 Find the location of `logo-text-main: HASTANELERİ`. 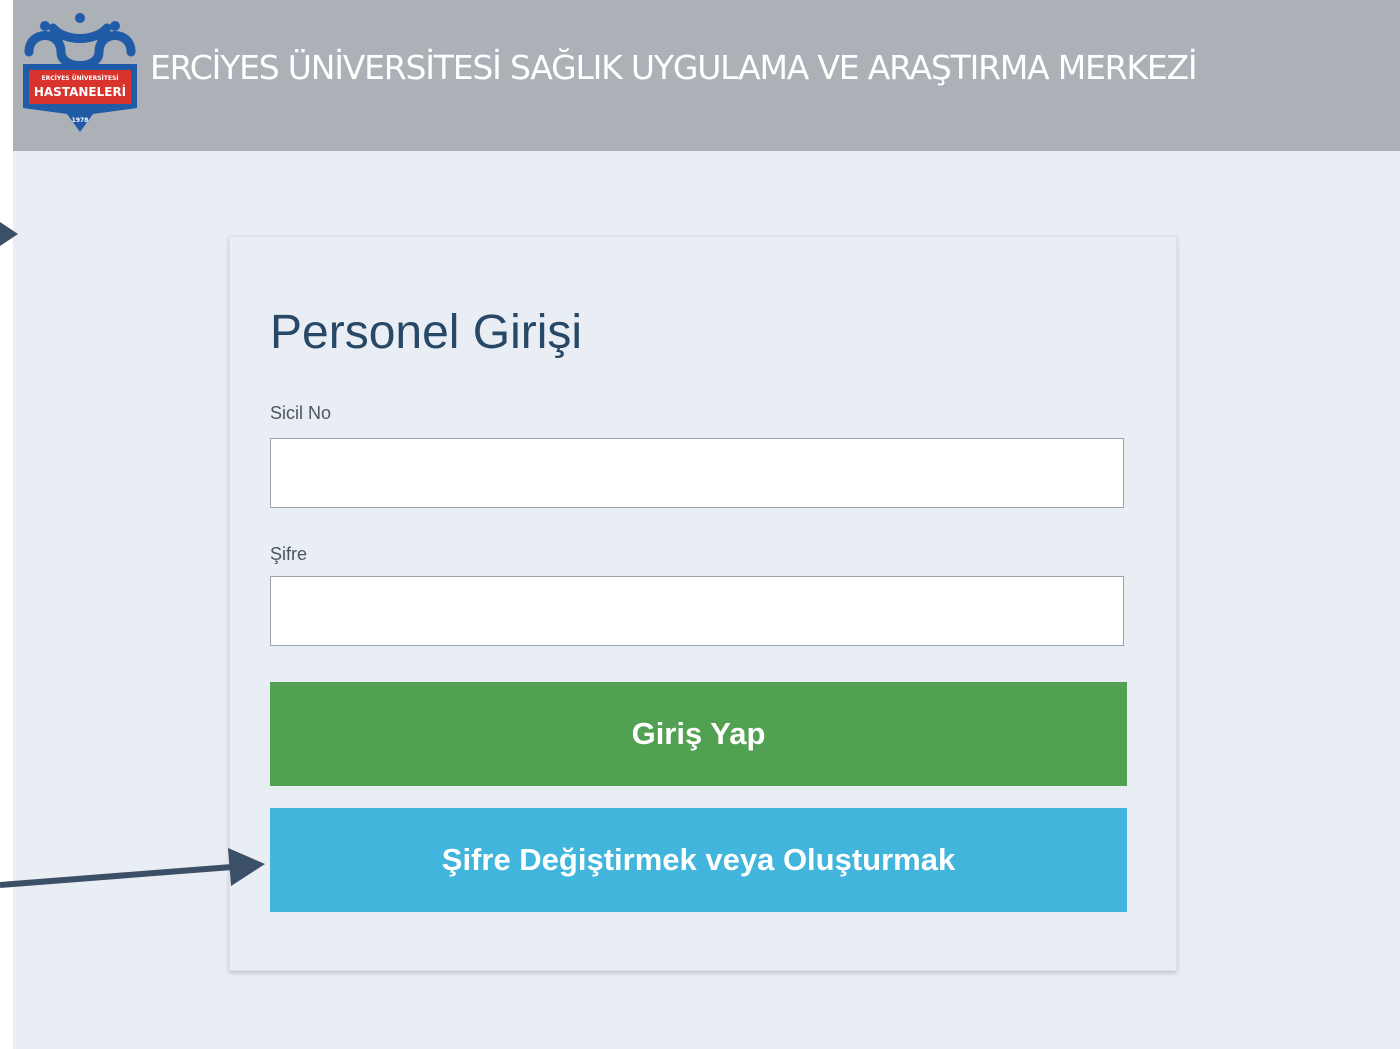

logo-text-main: HASTANELERİ is located at coordinates (80, 91).